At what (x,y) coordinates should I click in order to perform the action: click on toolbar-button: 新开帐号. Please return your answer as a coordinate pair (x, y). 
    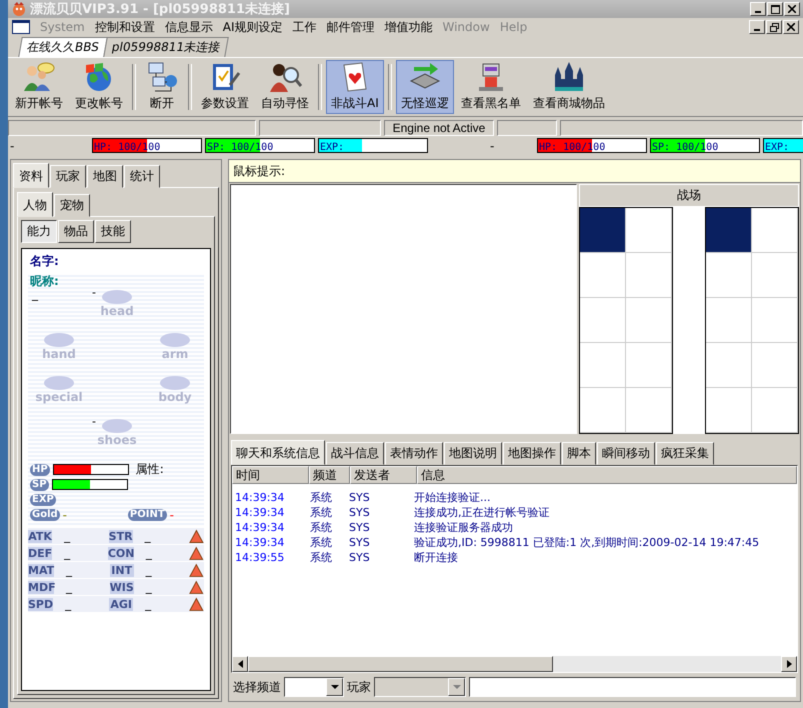
    Looking at the image, I should click on (39, 87).